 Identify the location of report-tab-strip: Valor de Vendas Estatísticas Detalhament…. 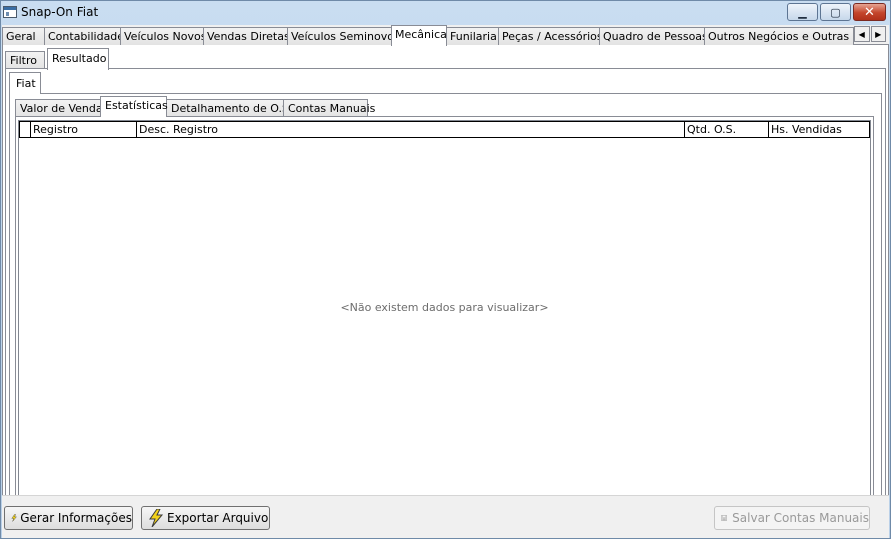
(445, 106).